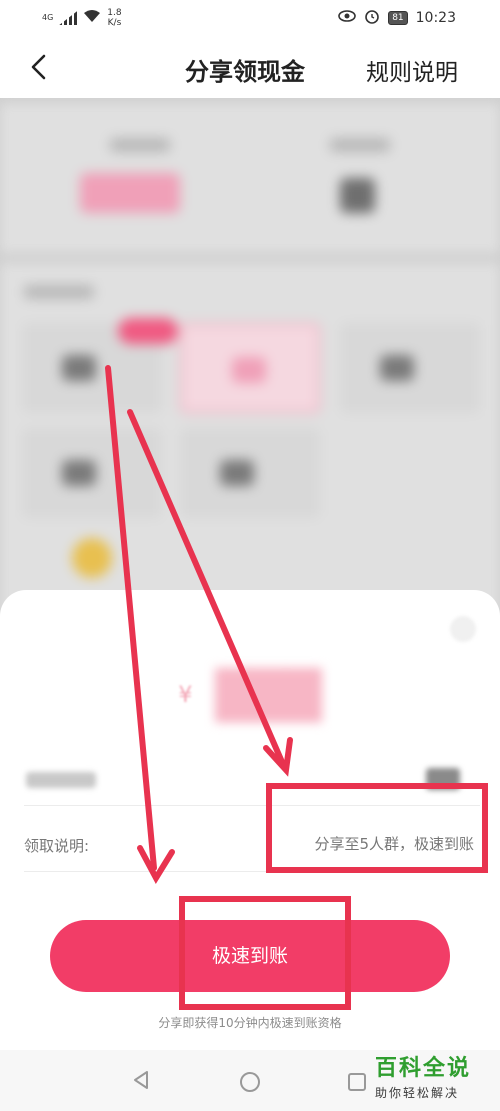  Describe the element at coordinates (423, 1068) in the screenshot. I see `watermark-title: 百科全说` at that location.